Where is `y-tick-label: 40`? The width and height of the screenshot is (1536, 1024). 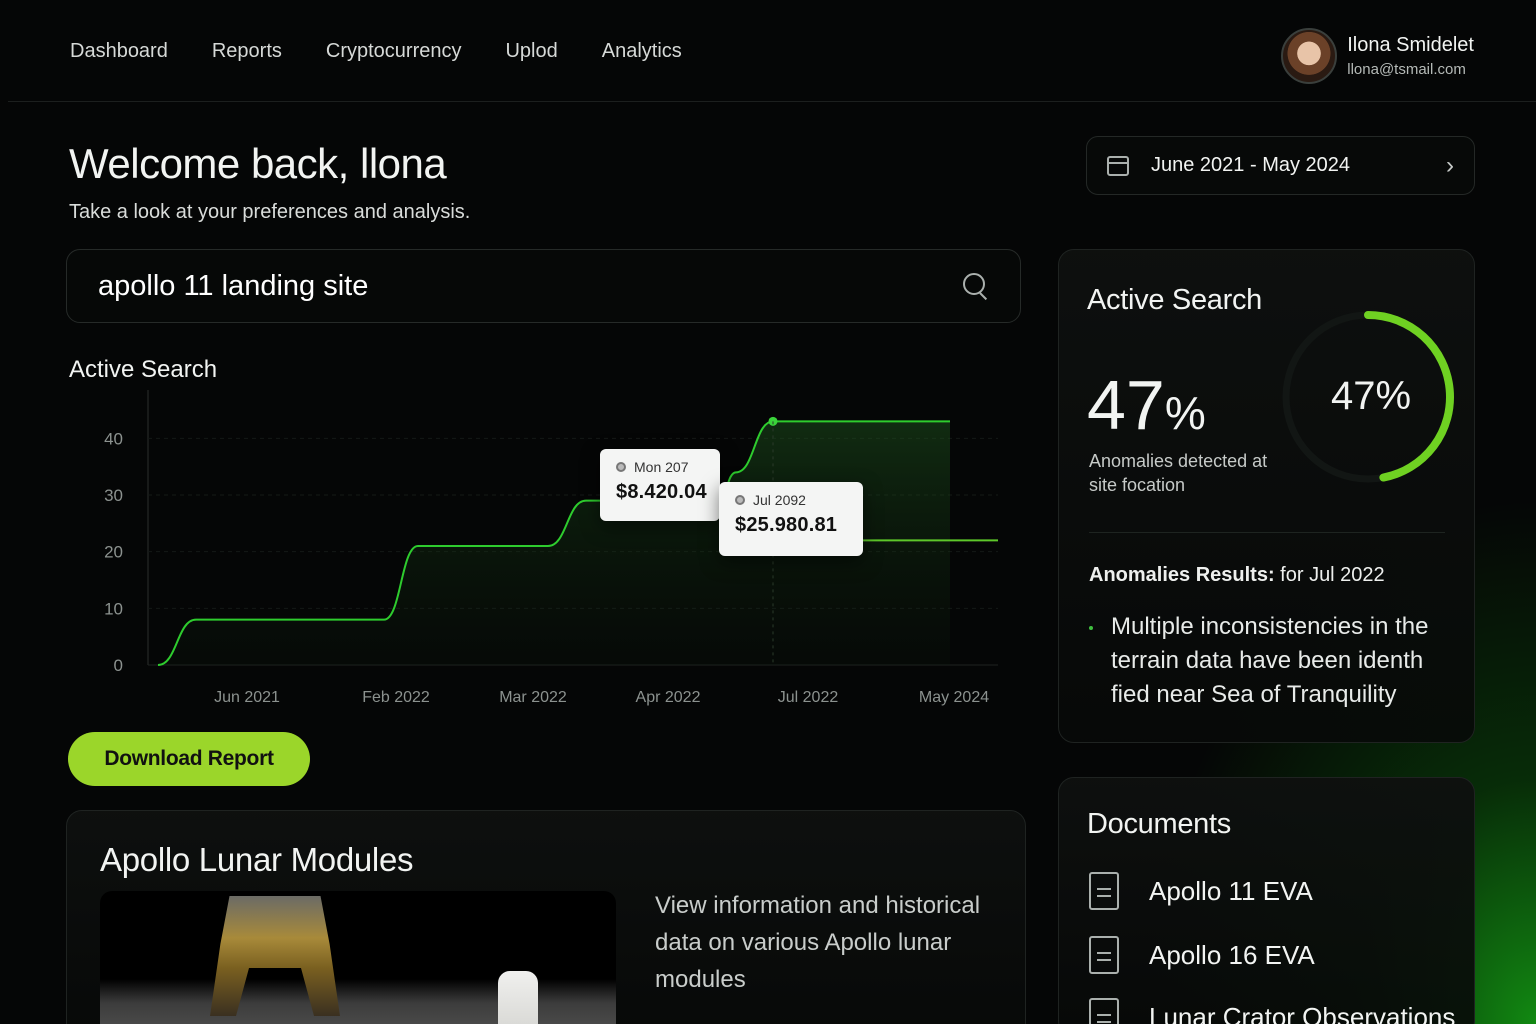 y-tick-label: 40 is located at coordinates (113, 438).